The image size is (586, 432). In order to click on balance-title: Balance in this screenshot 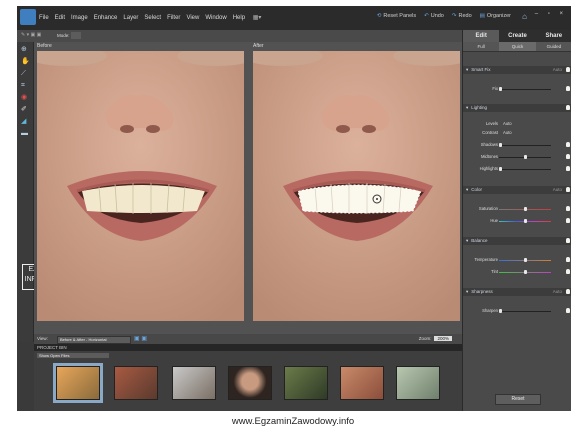, I will do `click(479, 240)`.